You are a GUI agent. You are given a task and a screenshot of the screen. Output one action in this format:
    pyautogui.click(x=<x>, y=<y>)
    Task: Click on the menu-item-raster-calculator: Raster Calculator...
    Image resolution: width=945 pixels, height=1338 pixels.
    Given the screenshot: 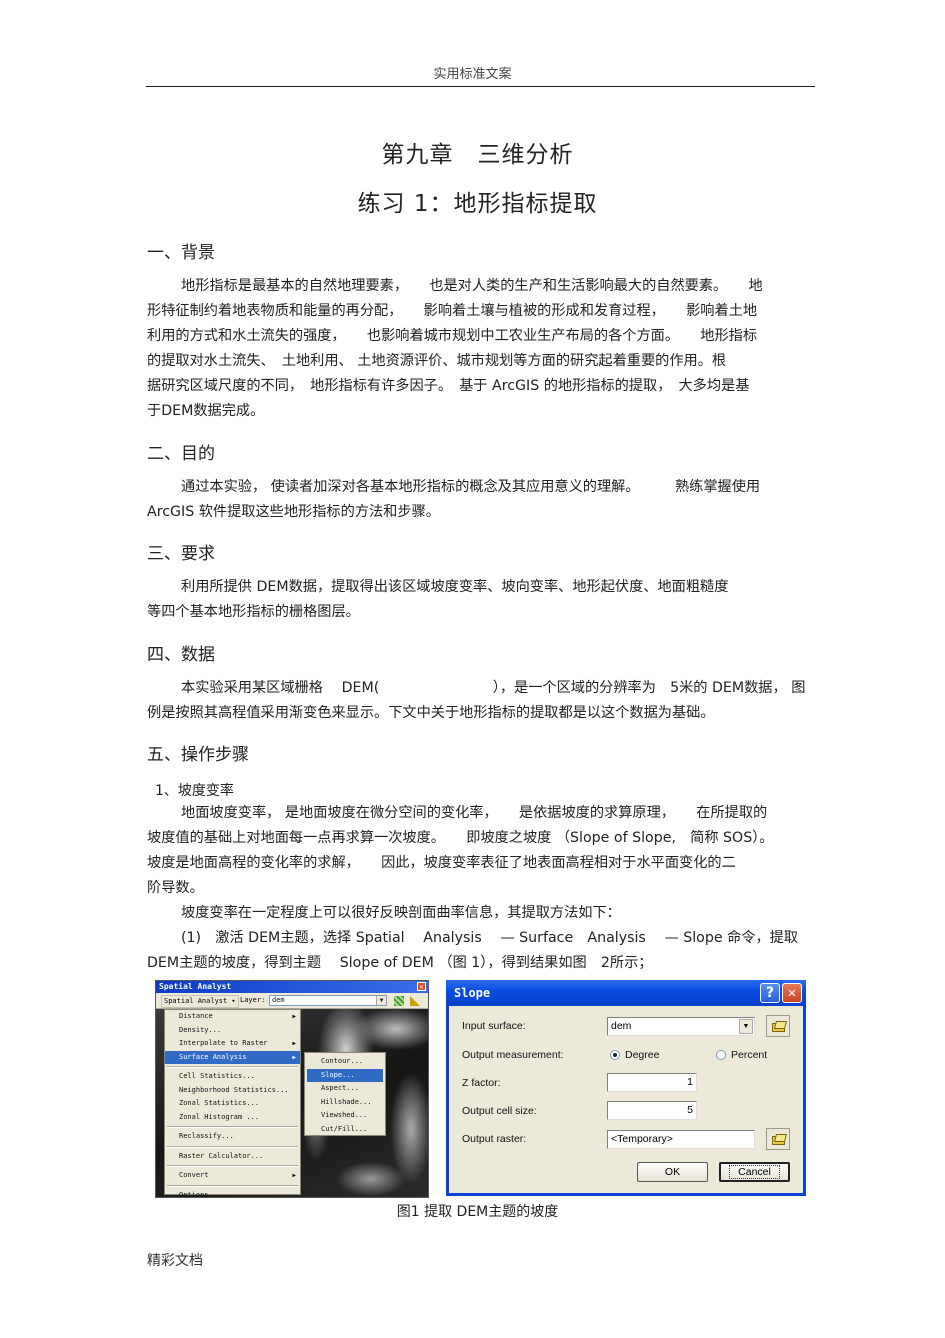 What is the action you would take?
    pyautogui.click(x=232, y=1157)
    